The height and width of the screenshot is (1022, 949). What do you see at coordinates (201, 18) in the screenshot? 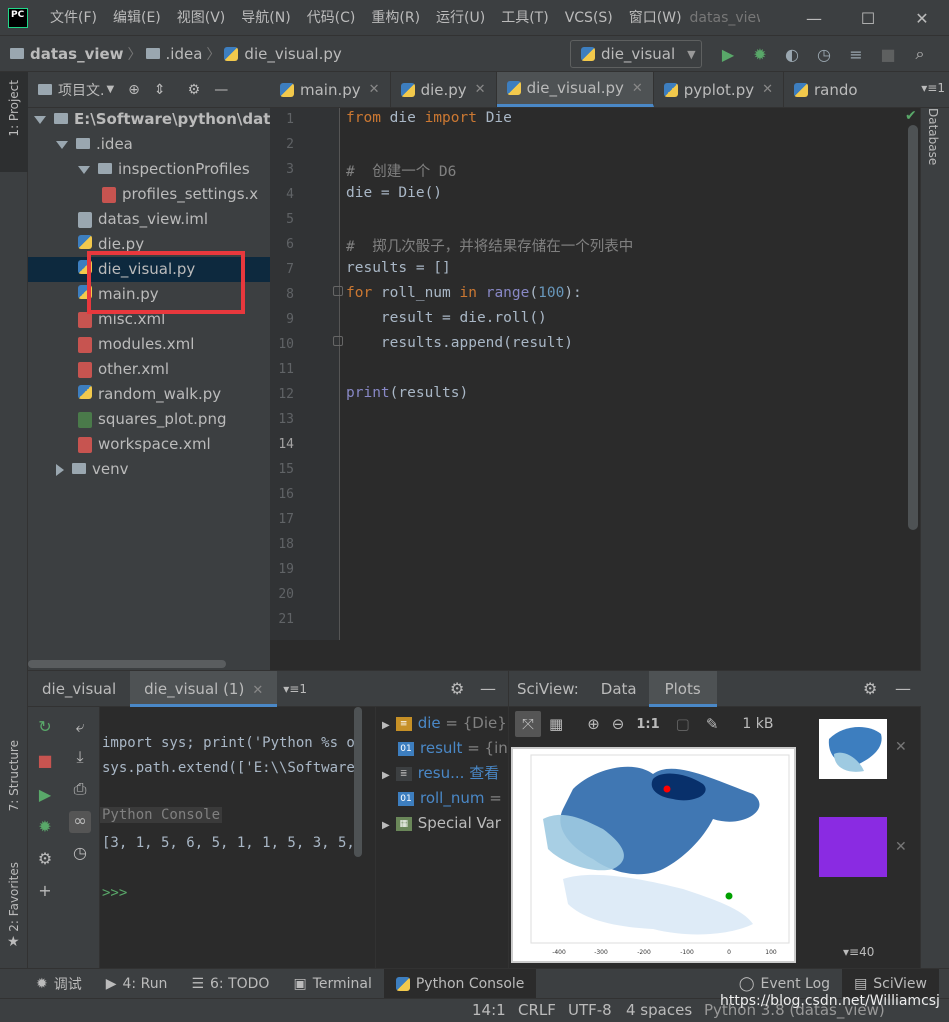
I see `menu-view: 视图(V)` at bounding box center [201, 18].